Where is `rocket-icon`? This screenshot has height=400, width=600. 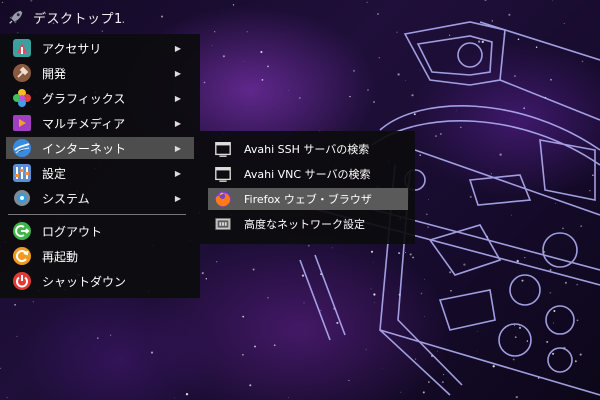 rocket-icon is located at coordinates (16, 17).